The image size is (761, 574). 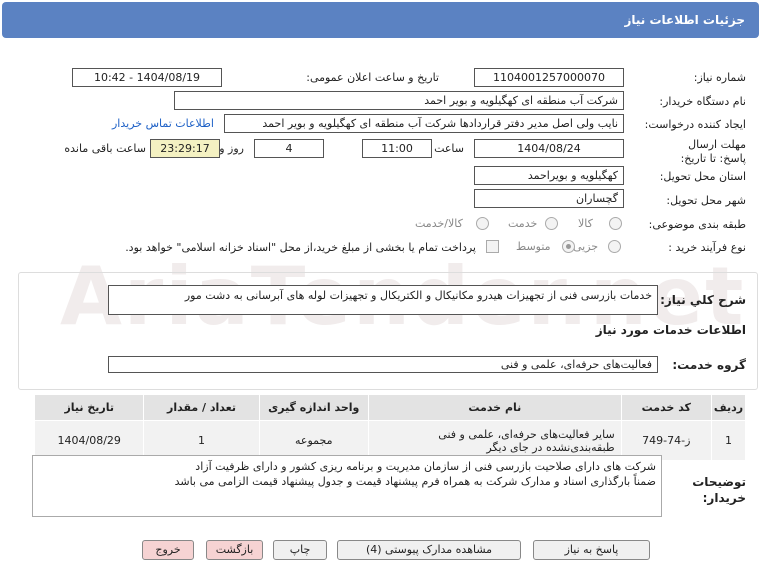 What do you see at coordinates (549, 175) in the screenshot?
I see `province-field: کهگیلویه و بویراحمد` at bounding box center [549, 175].